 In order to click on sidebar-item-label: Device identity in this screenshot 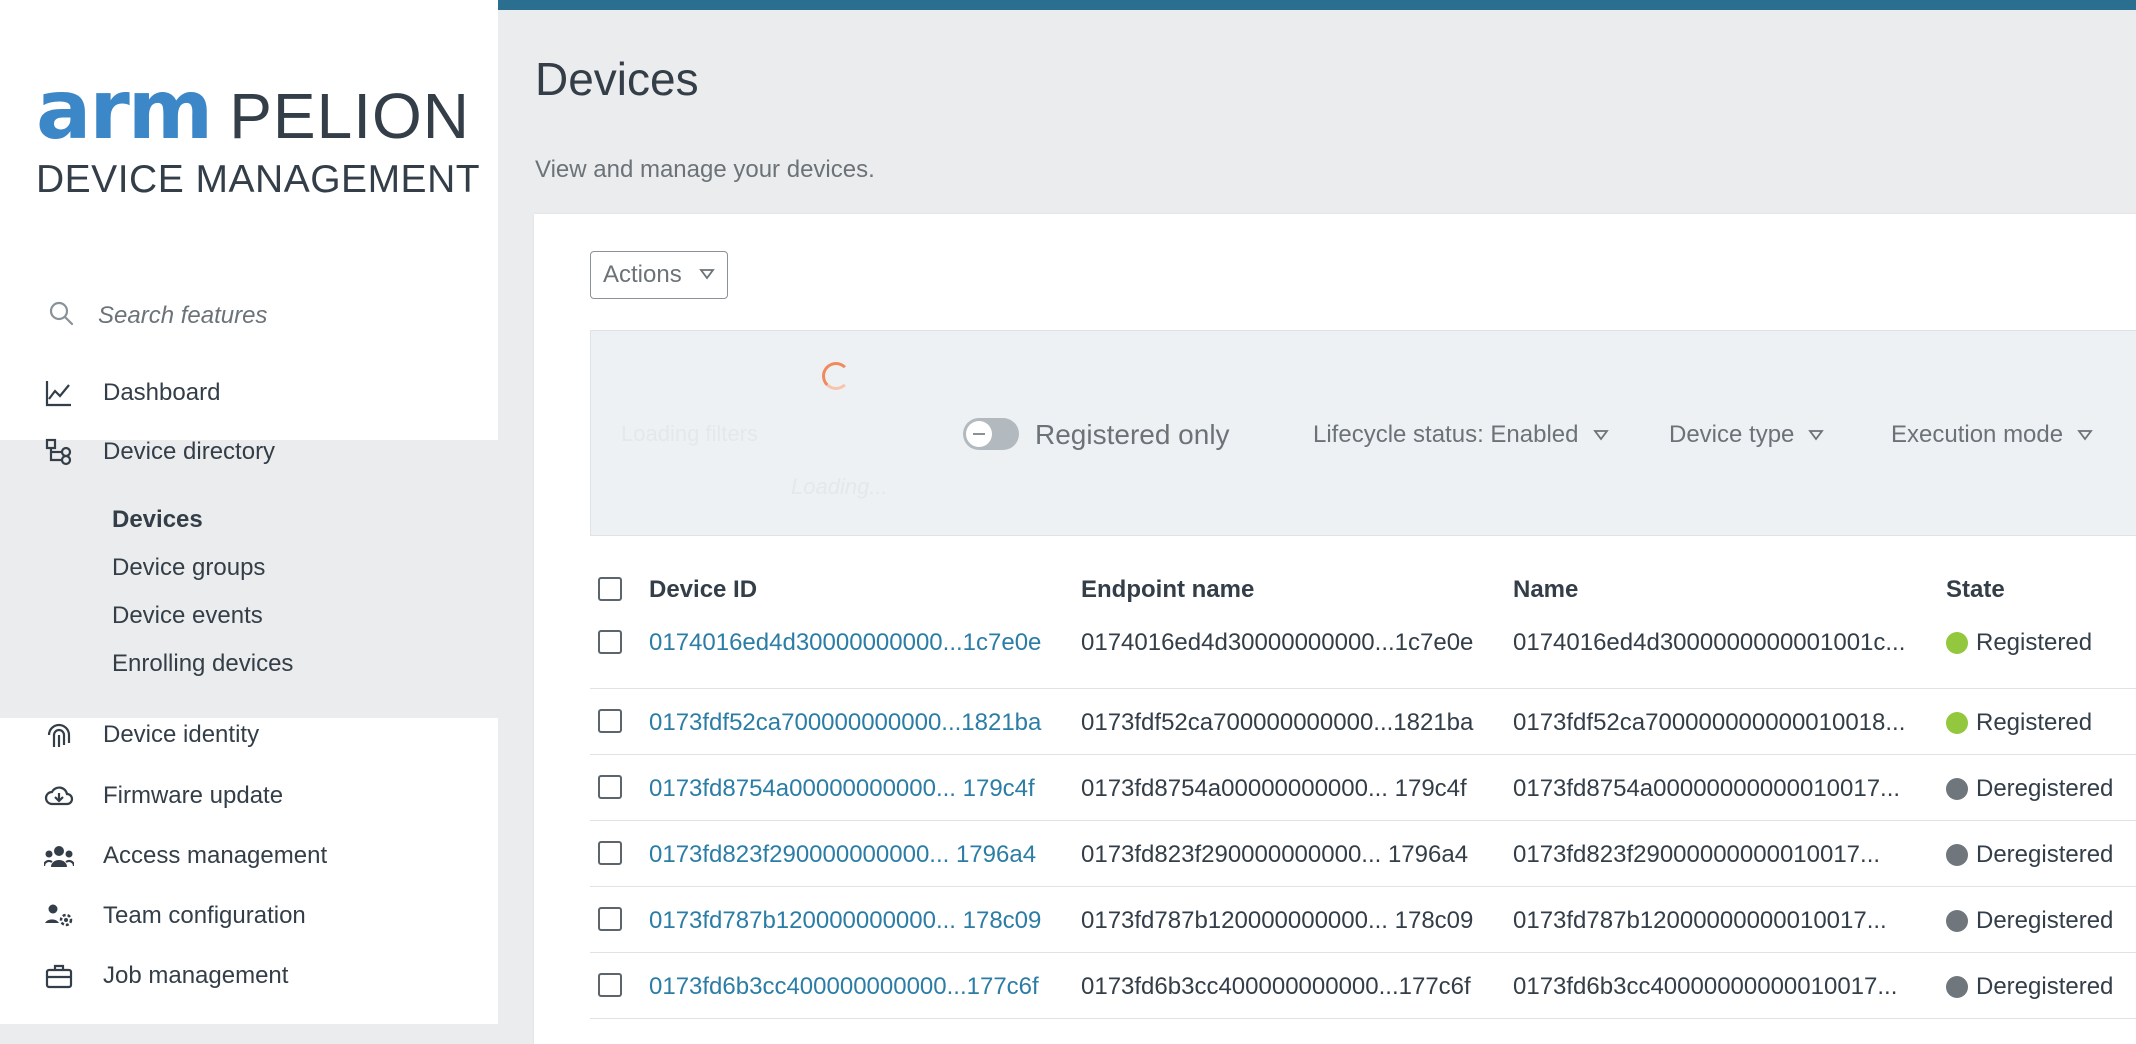, I will do `click(181, 734)`.